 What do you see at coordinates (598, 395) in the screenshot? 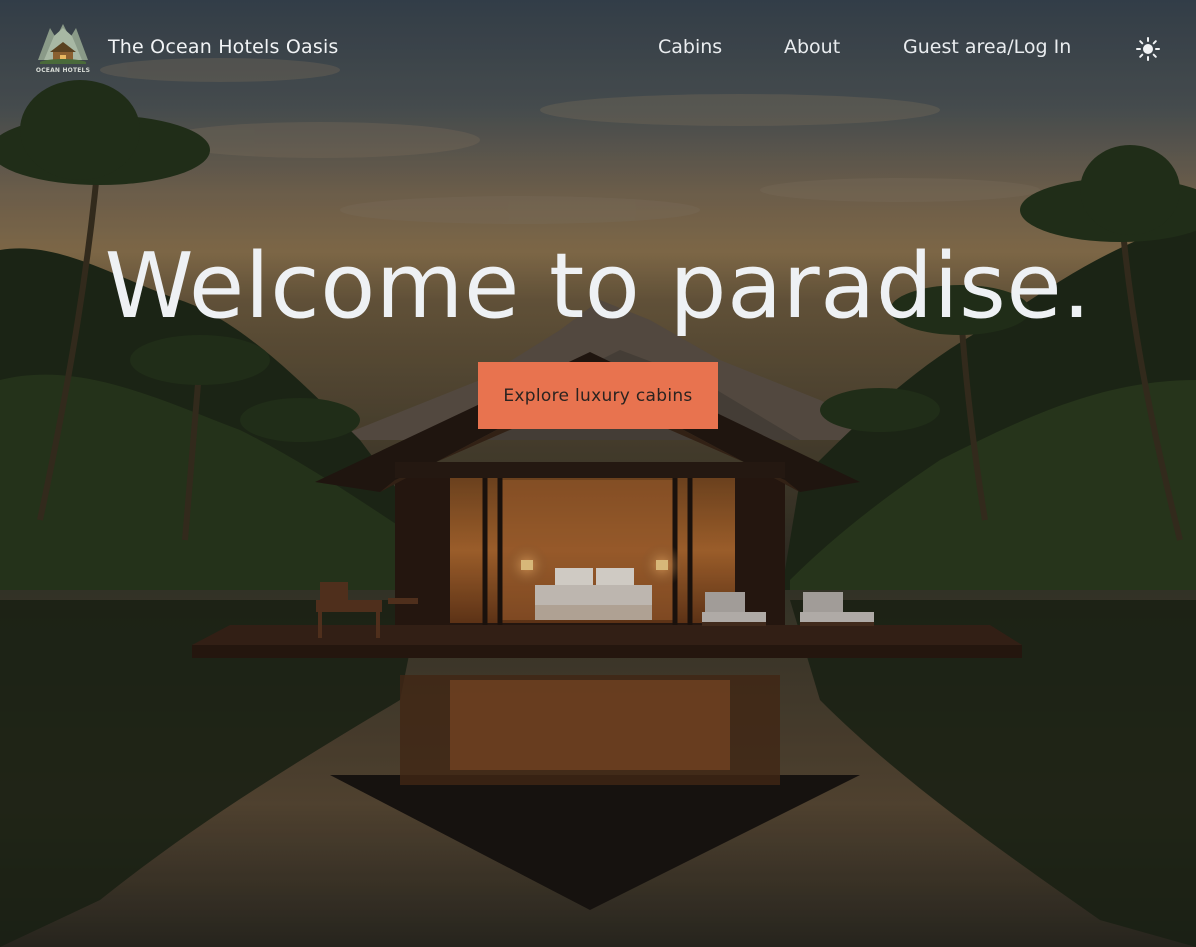
I see `explore-cabins-button: Explore luxury cabins` at bounding box center [598, 395].